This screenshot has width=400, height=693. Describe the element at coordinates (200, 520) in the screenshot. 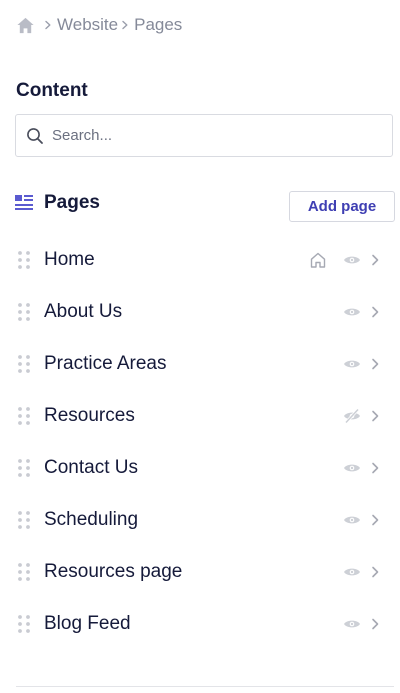

I see `page-row: Scheduling` at that location.